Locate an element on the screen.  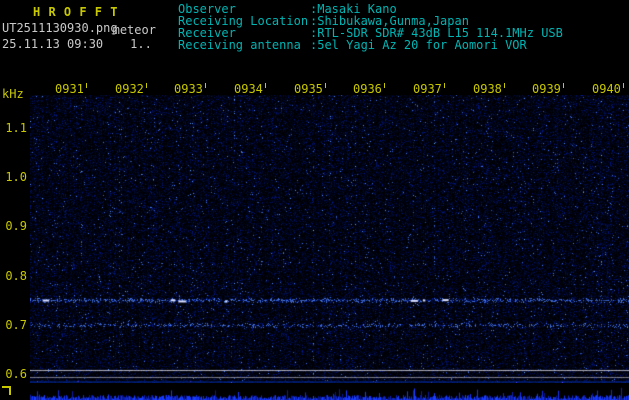
y-tick-label: 1.1 is located at coordinates (16, 128).